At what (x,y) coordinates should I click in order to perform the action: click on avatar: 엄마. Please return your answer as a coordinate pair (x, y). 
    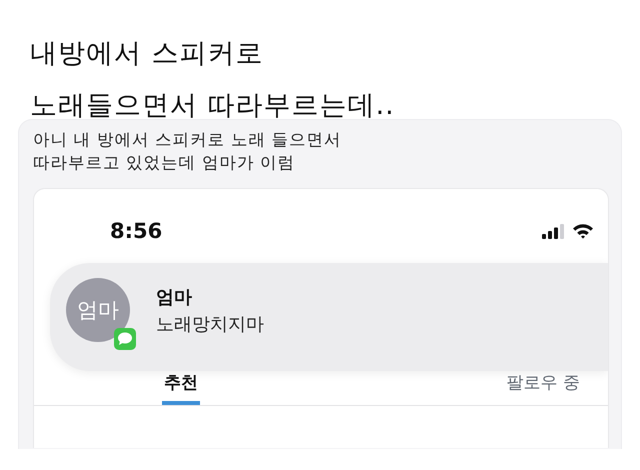
    Looking at the image, I should click on (98, 310).